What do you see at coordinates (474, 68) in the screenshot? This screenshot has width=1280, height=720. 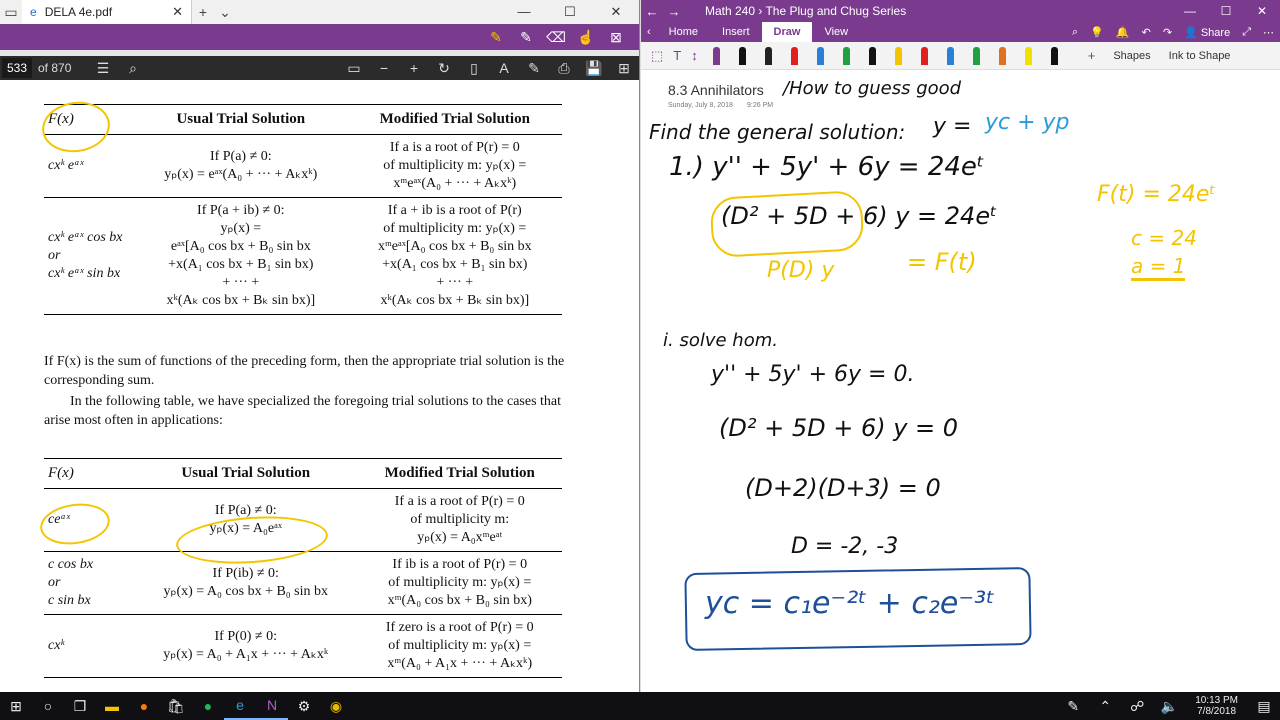 I see `page-view-icon: ▯` at bounding box center [474, 68].